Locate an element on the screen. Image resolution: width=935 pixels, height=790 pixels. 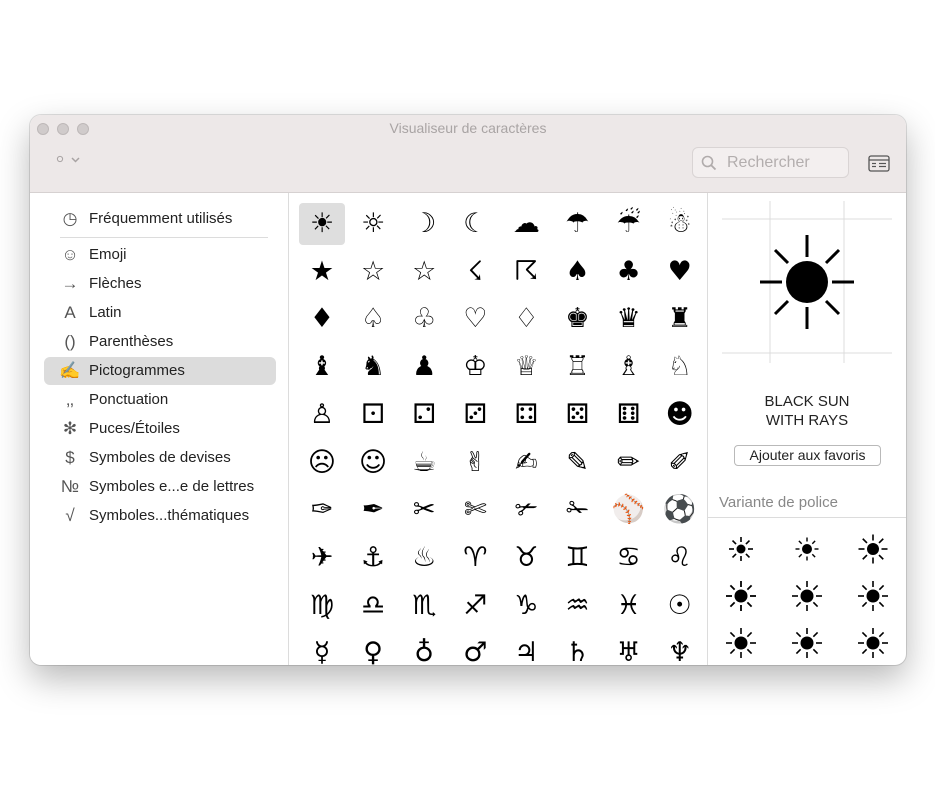
character-cell: ♐ is located at coordinates (475, 606).